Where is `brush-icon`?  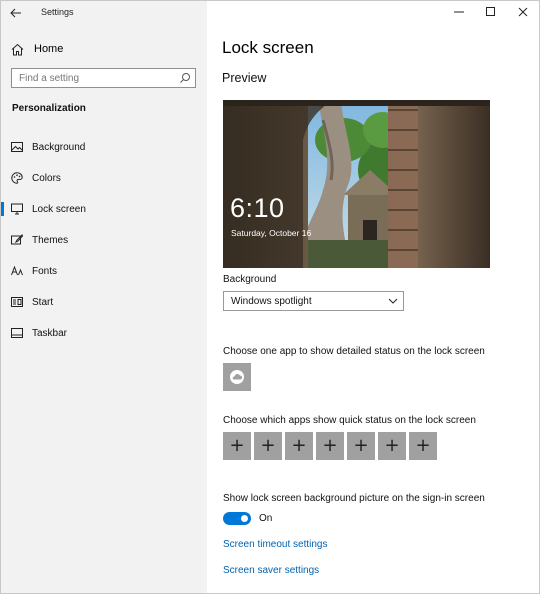
brush-icon is located at coordinates (17, 240).